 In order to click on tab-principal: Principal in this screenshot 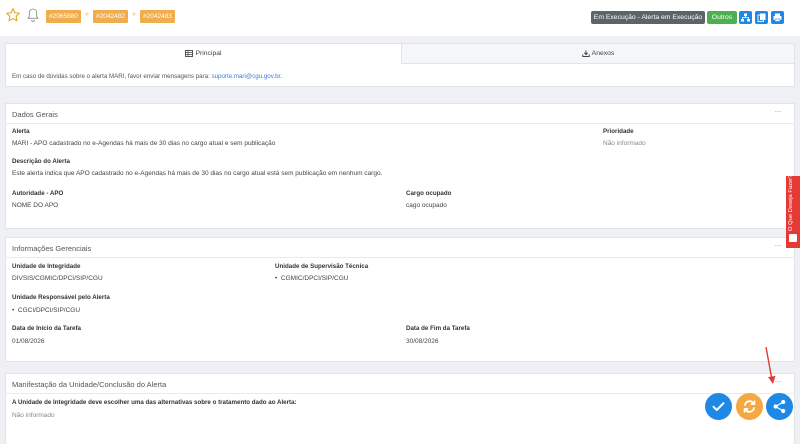, I will do `click(204, 54)`.